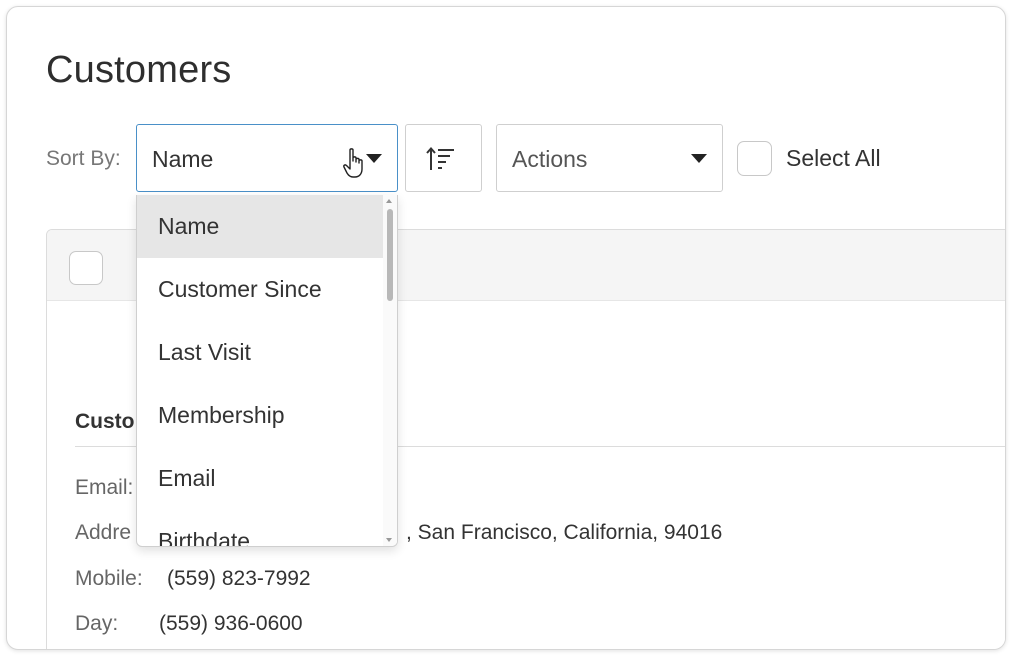  I want to click on sort-option-birthdate: Birthdate, so click(260, 528).